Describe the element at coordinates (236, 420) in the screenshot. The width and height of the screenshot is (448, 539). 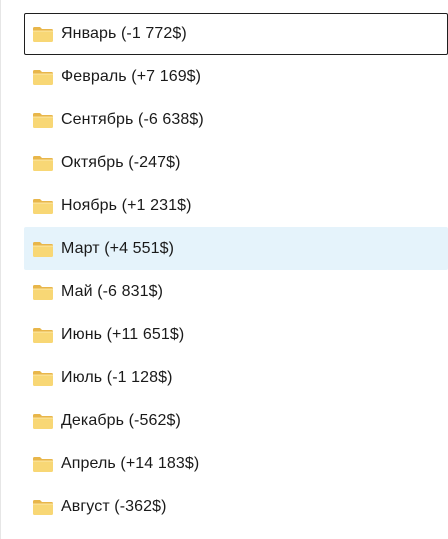
I see `folder-item: Декабрь (-562$)` at that location.